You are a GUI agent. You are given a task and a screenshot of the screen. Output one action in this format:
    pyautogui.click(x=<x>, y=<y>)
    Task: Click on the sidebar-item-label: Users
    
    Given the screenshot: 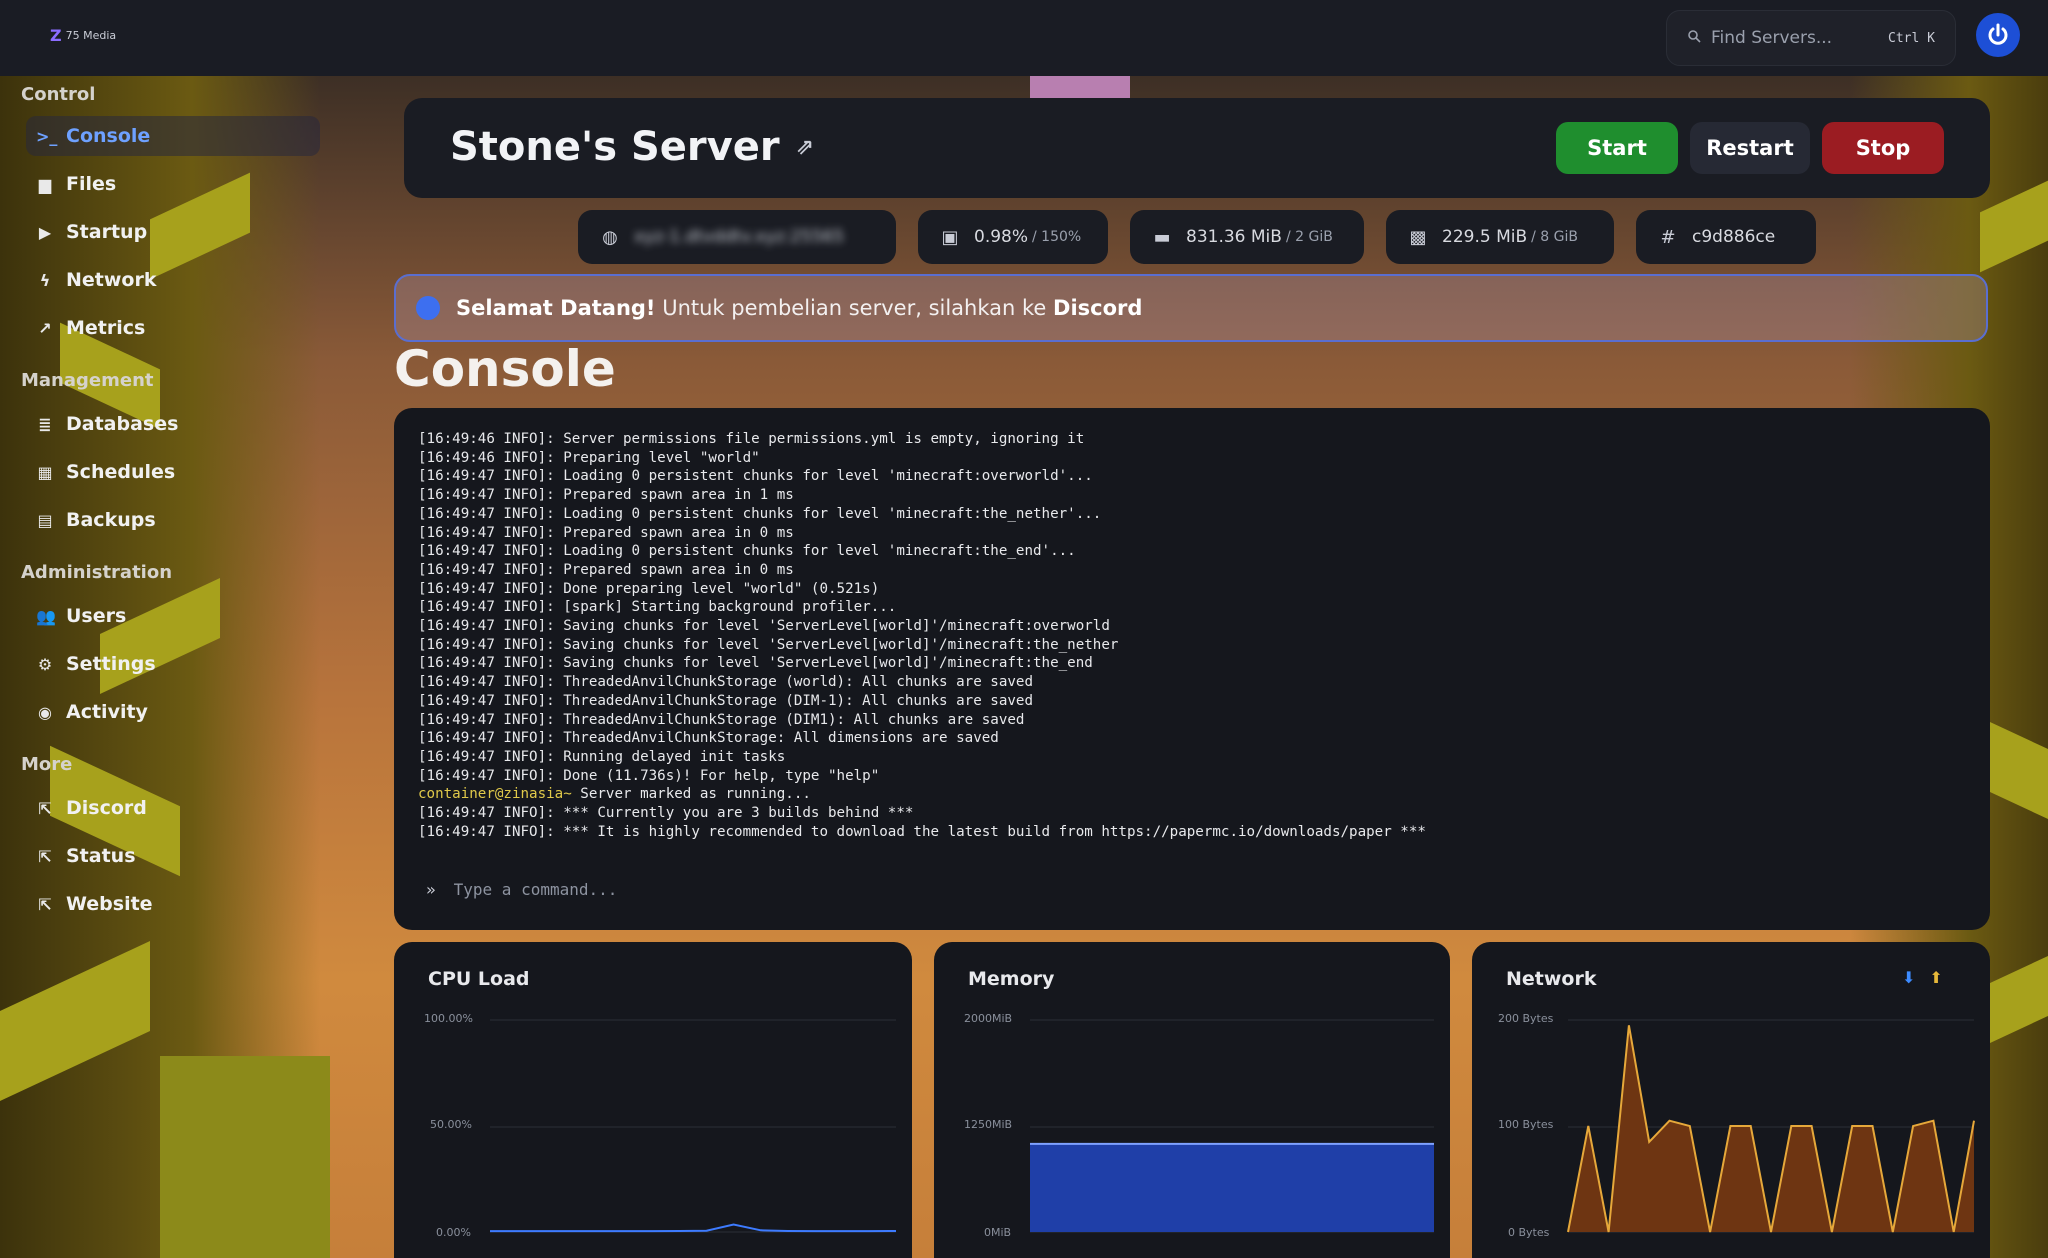 What is the action you would take?
    pyautogui.click(x=96, y=616)
    